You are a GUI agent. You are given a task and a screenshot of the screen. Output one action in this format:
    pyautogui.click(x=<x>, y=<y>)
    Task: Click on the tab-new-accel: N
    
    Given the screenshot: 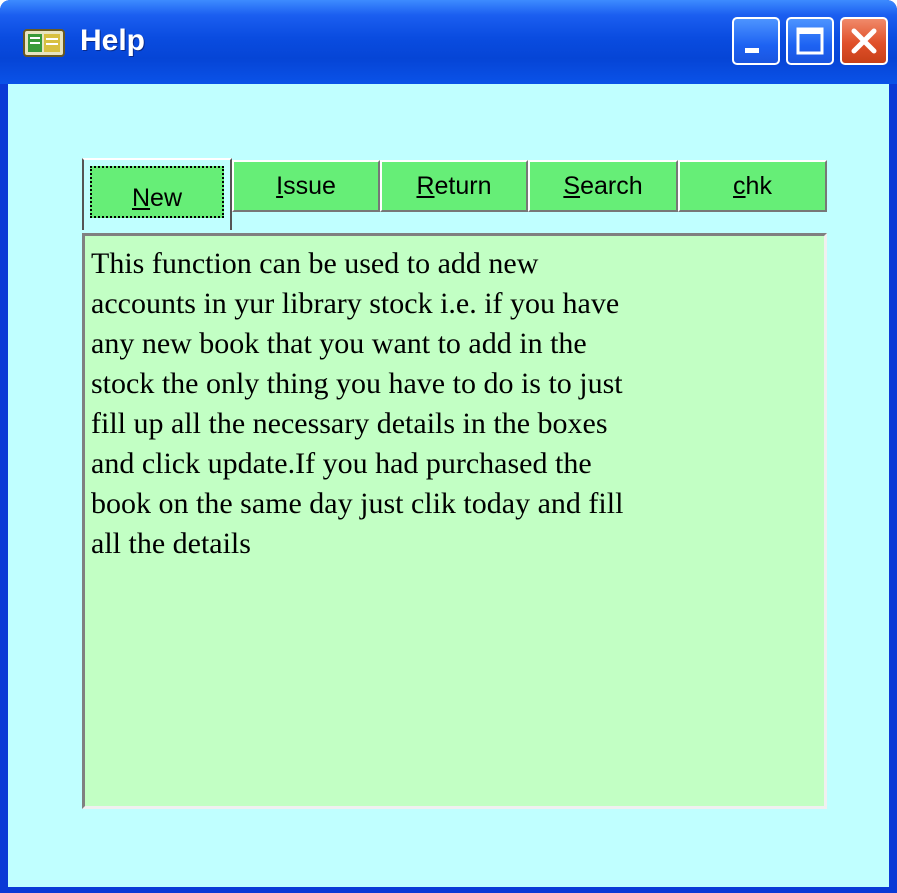 What is the action you would take?
    pyautogui.click(x=141, y=198)
    